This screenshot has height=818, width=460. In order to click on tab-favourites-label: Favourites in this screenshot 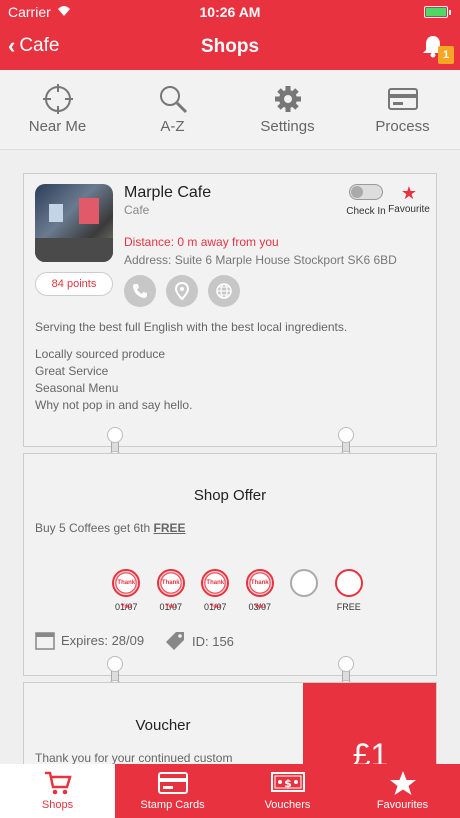, I will do `click(402, 805)`.